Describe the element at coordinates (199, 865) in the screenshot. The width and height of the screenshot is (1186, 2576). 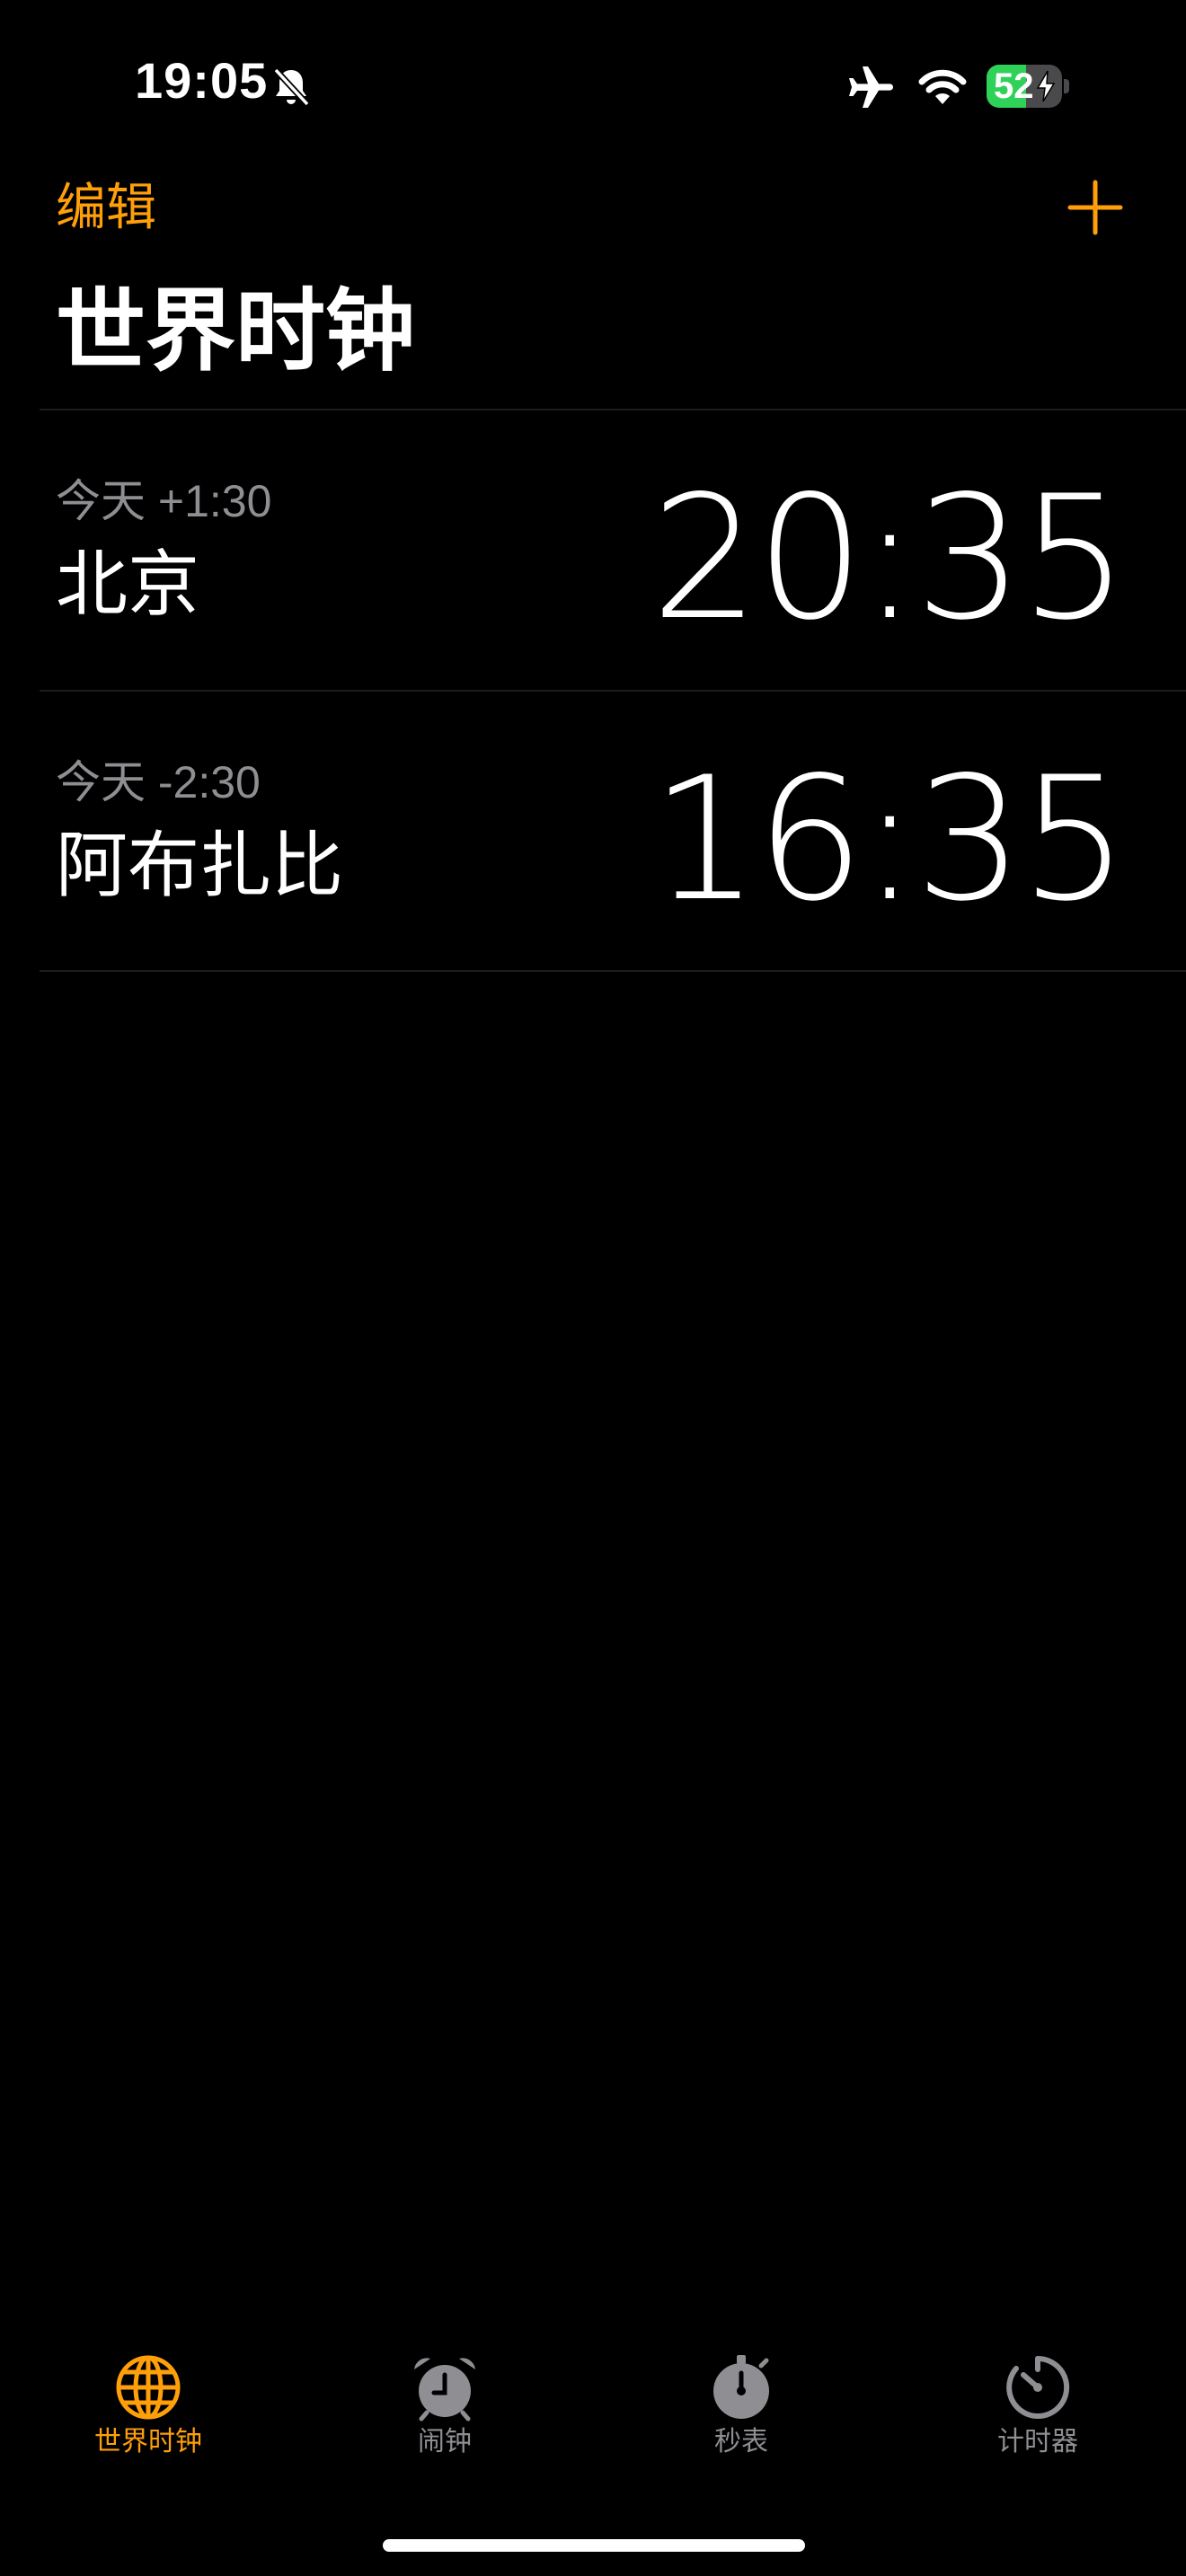
I see `city-name: 阿布扎比` at that location.